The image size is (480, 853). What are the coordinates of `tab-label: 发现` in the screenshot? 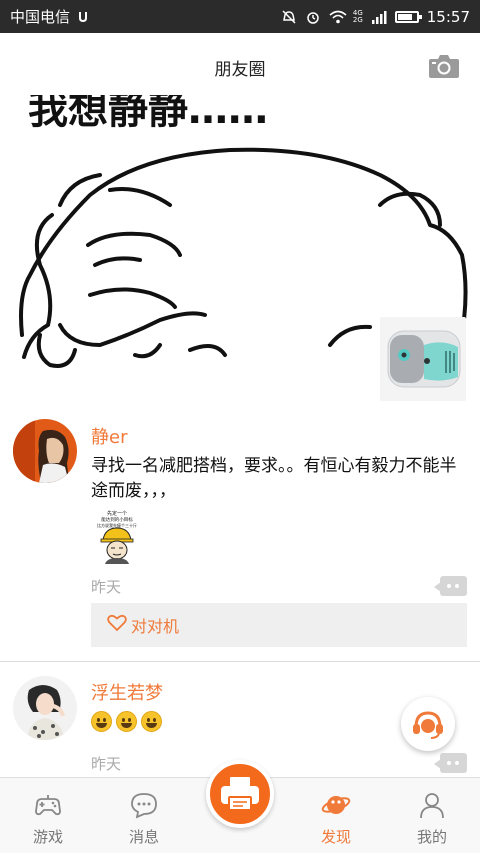 It's located at (335, 837).